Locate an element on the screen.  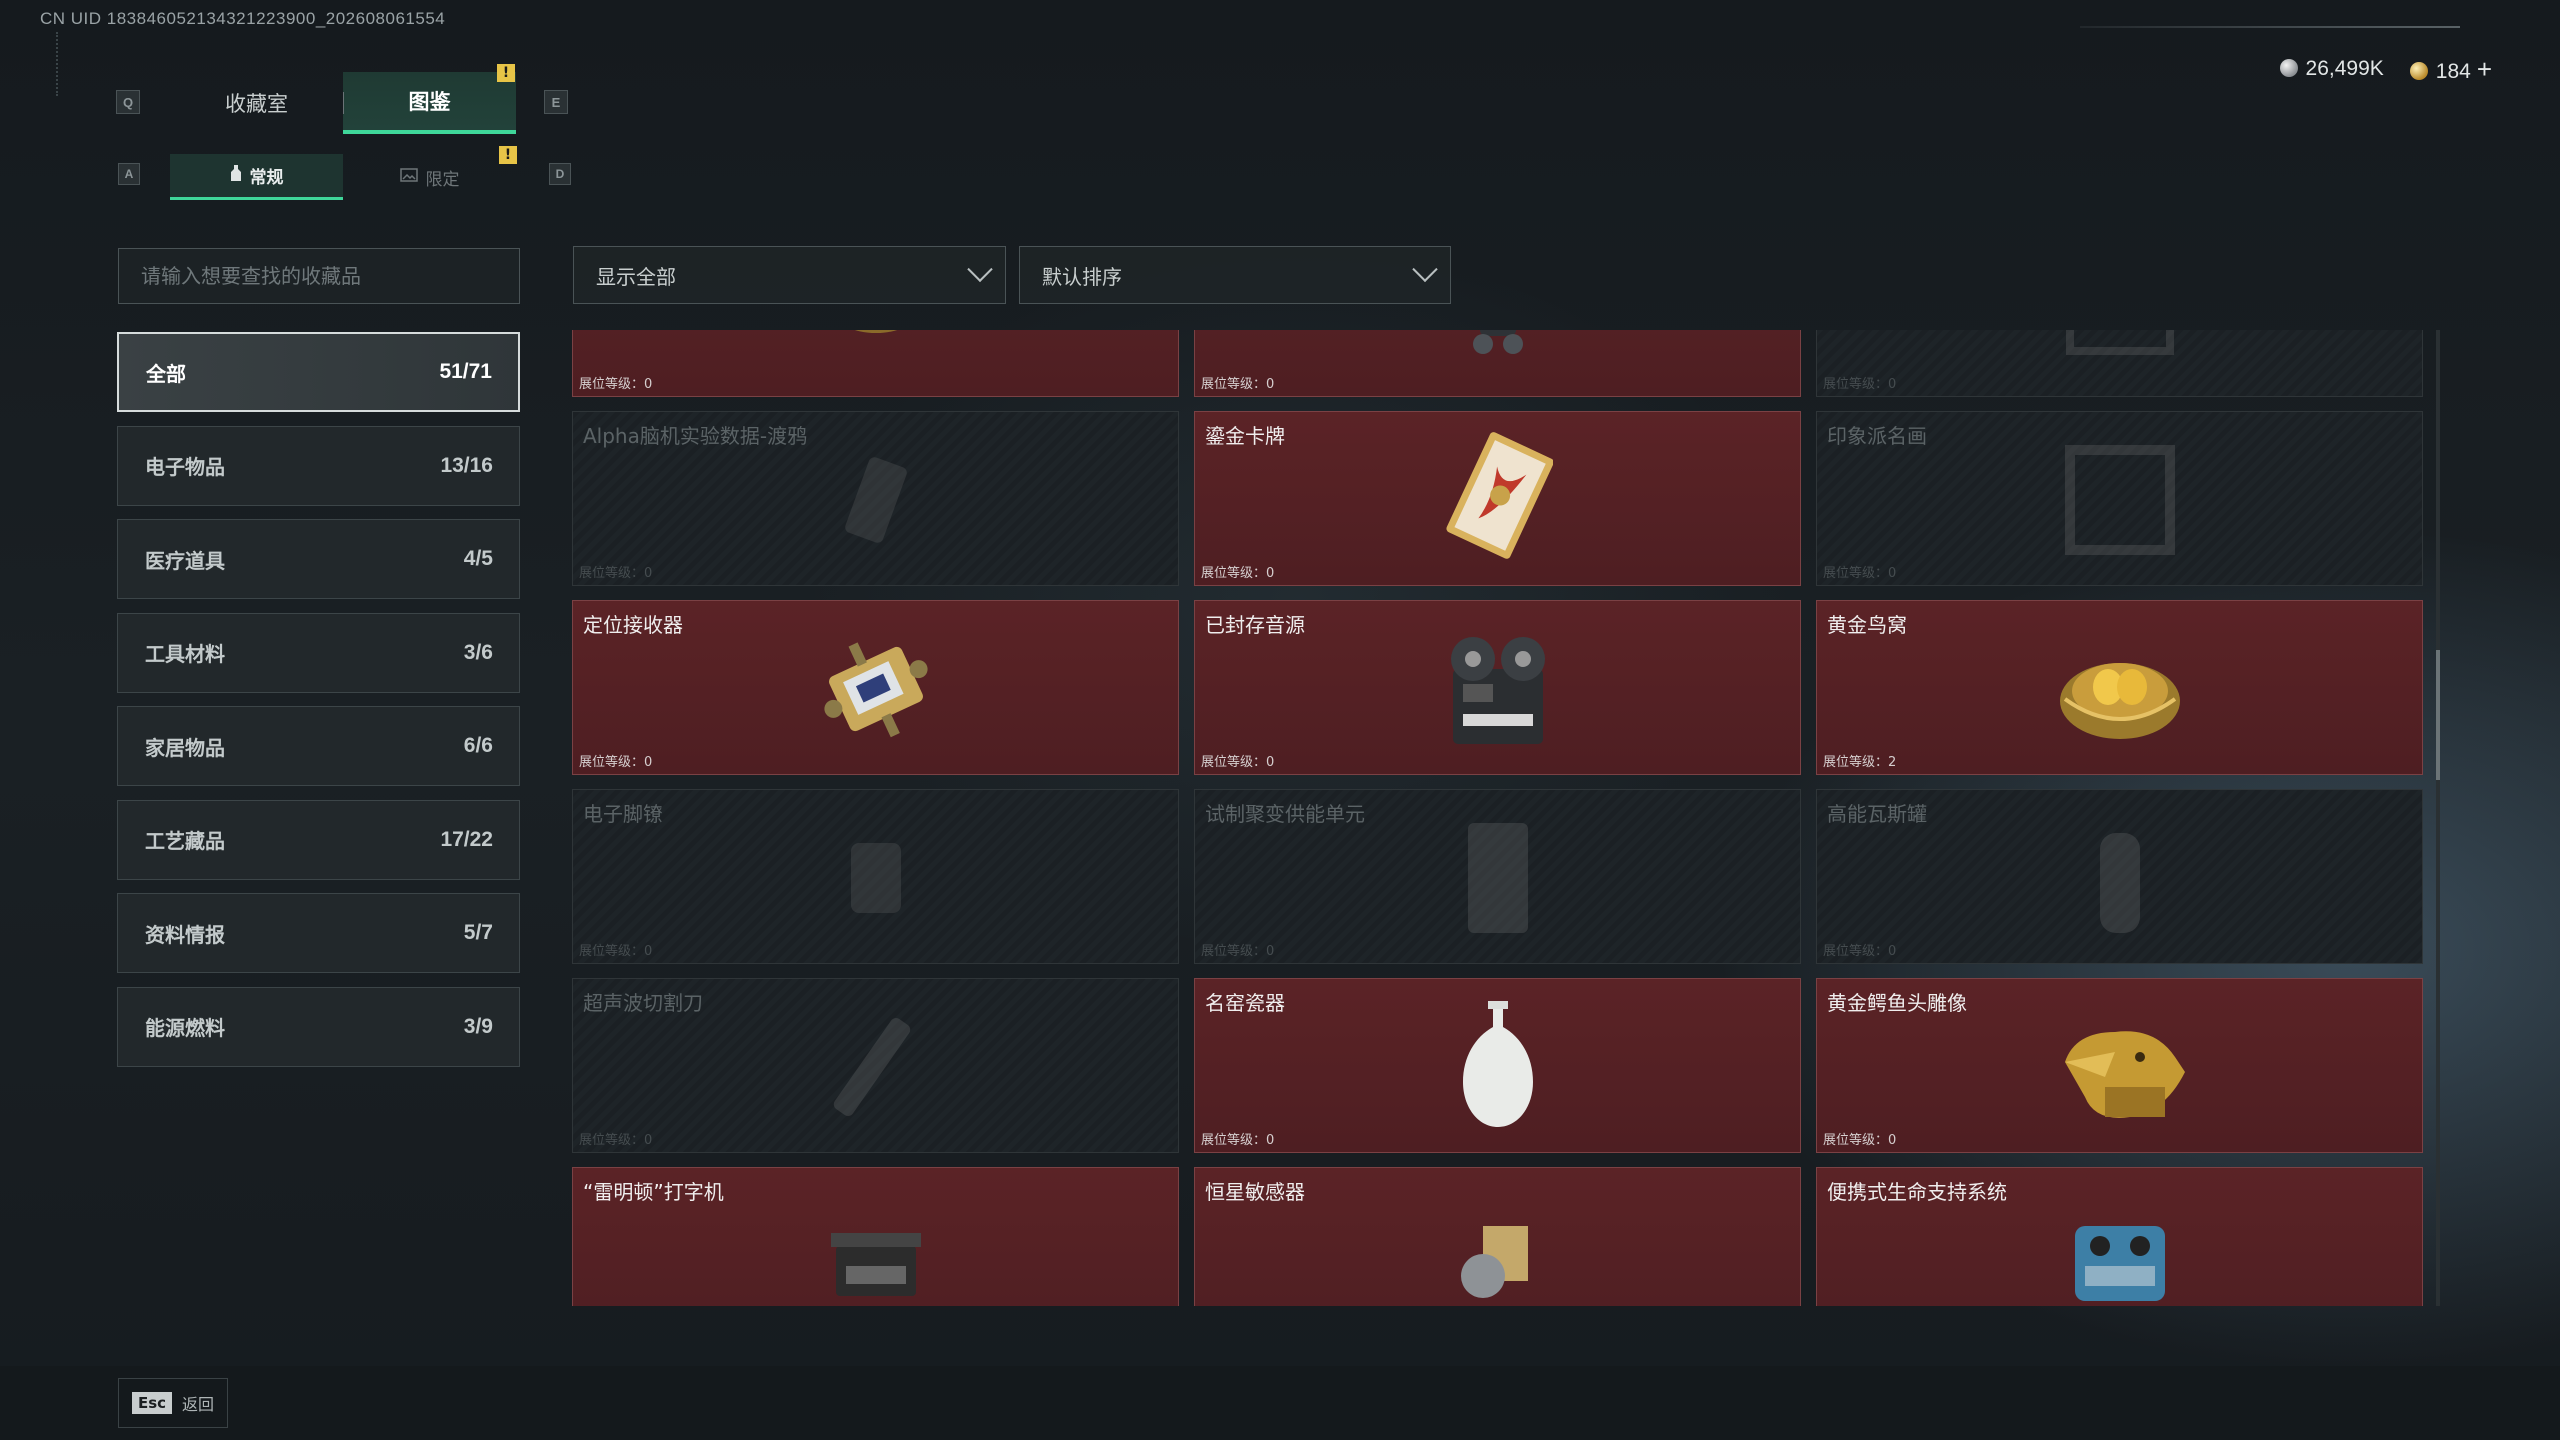
category-label: 电子物品 is located at coordinates (185, 467).